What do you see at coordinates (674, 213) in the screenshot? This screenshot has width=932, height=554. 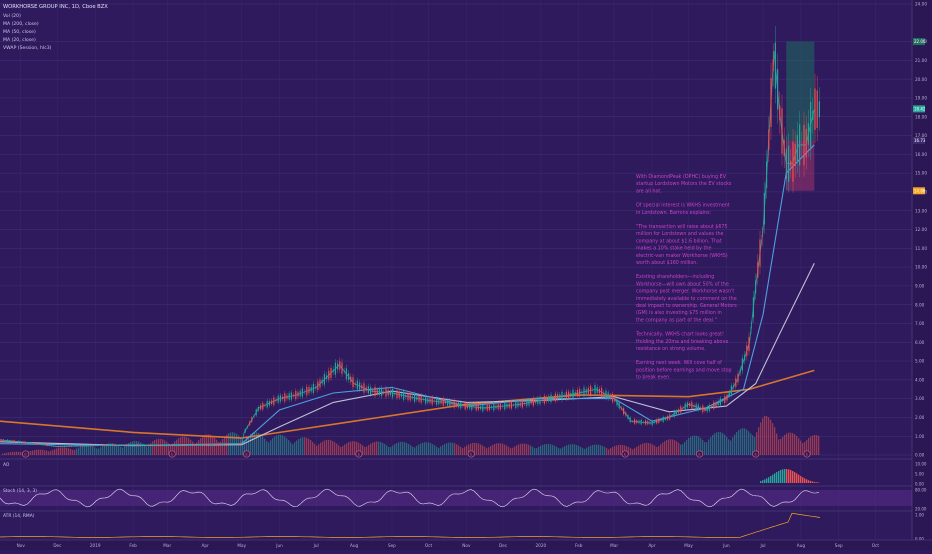 I see `annotation-line: in Lordstown. Barrons explains:` at bounding box center [674, 213].